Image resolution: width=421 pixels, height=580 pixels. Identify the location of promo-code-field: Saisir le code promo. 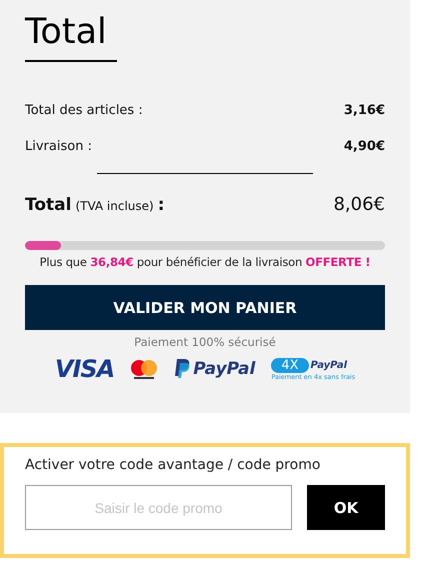
(158, 507).